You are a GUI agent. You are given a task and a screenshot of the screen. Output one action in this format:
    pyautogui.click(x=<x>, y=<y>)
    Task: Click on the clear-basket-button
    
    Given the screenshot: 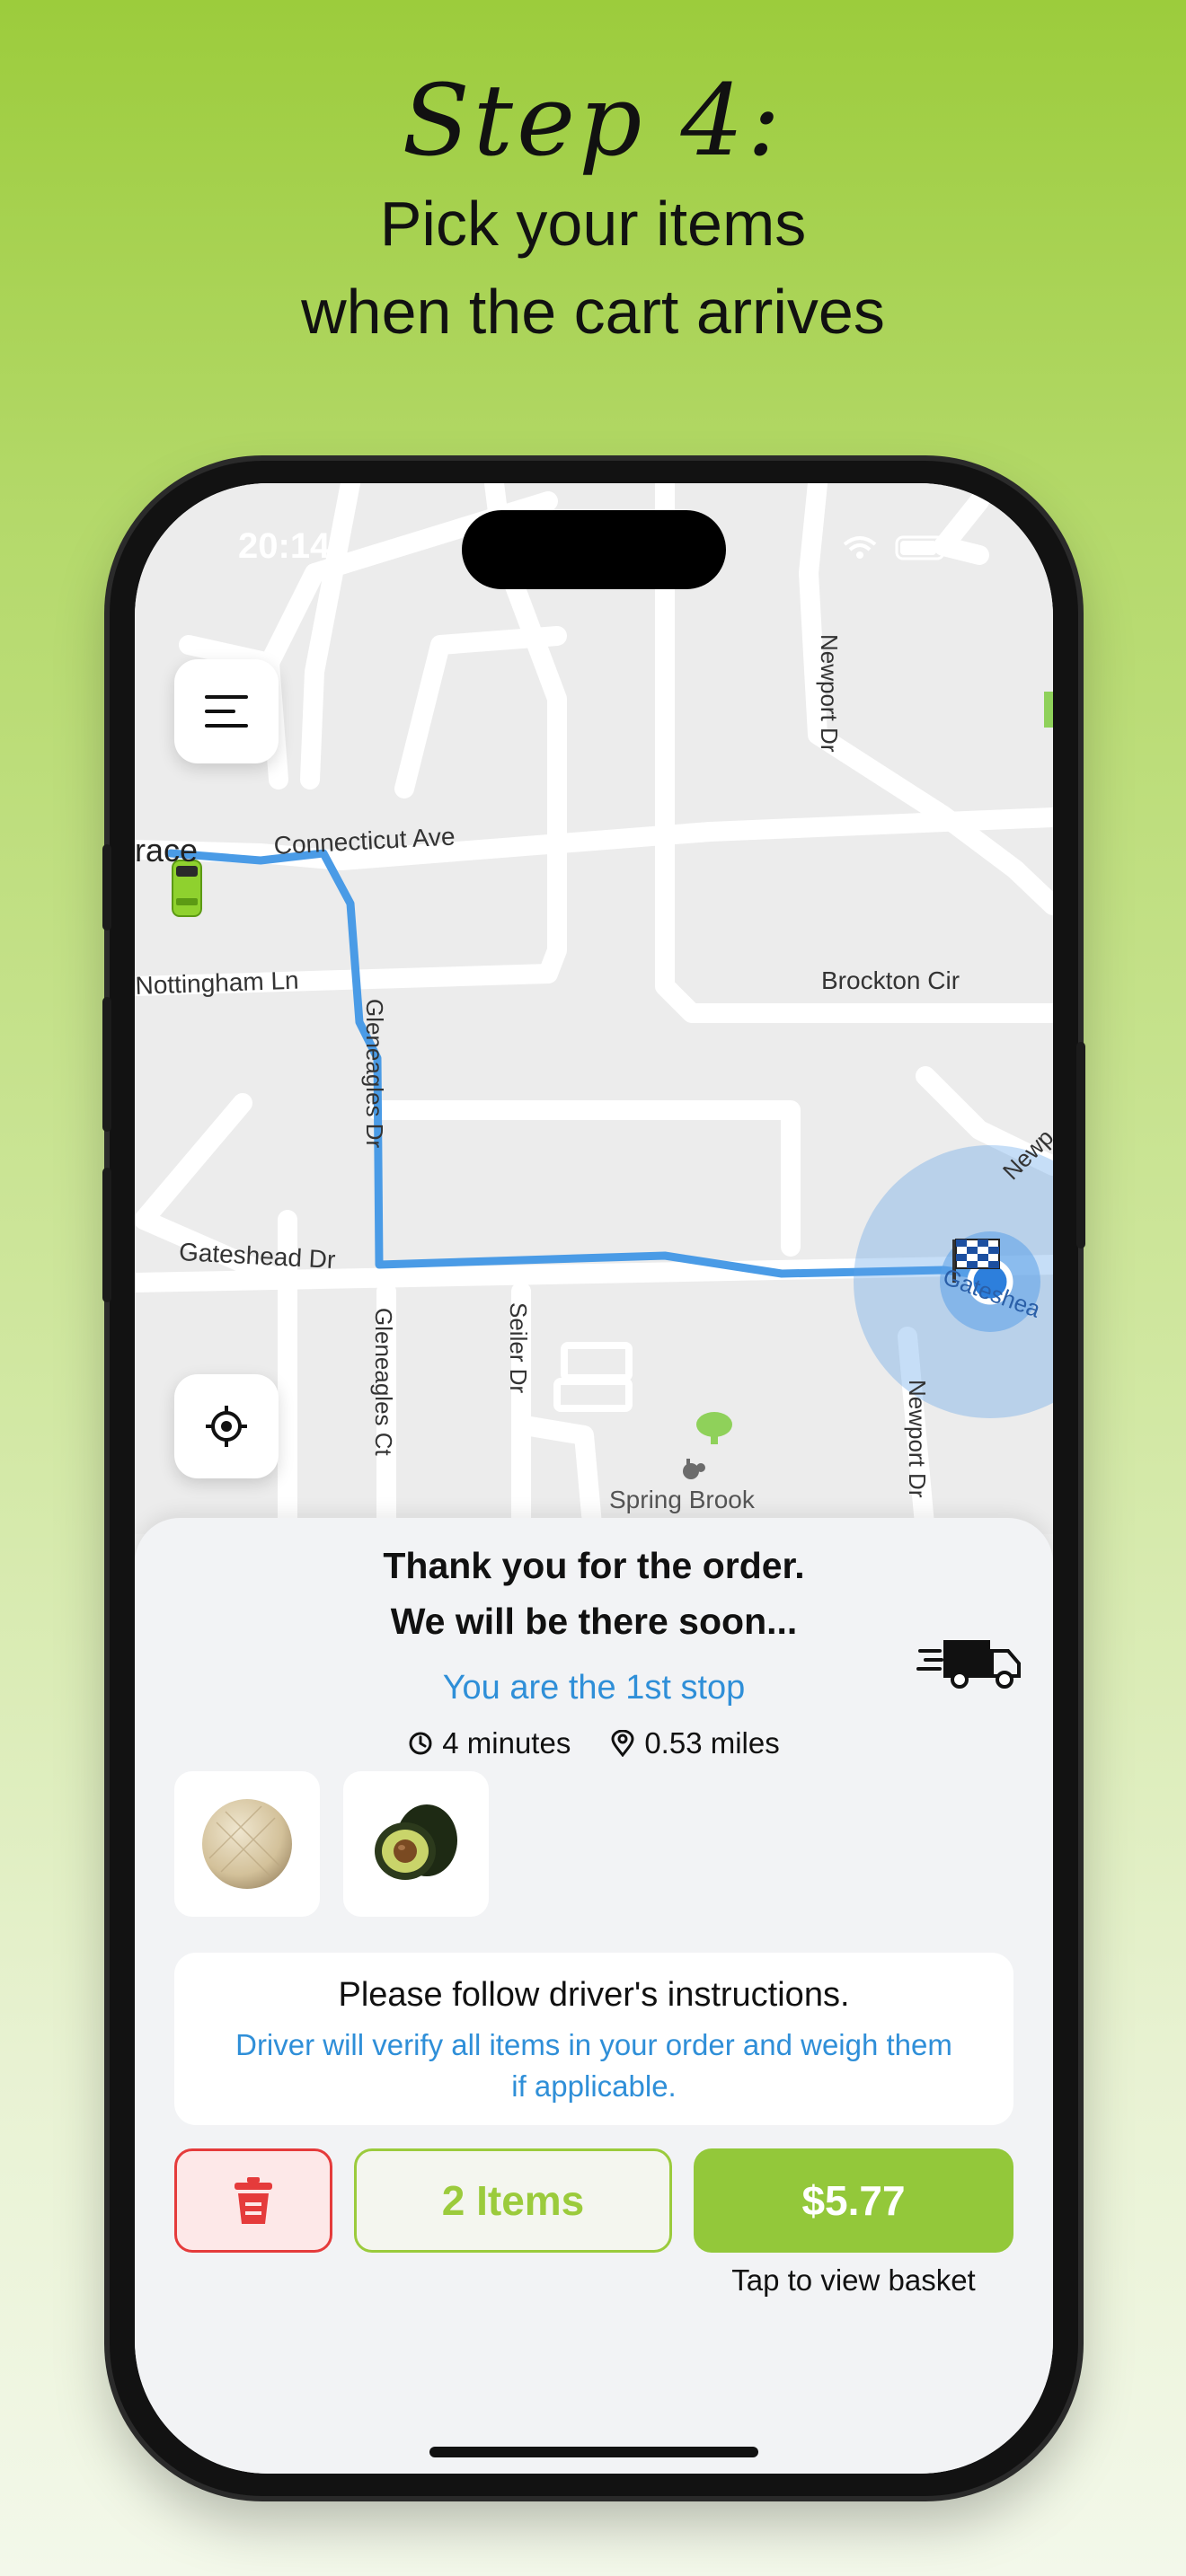 What is the action you would take?
    pyautogui.click(x=253, y=2200)
    